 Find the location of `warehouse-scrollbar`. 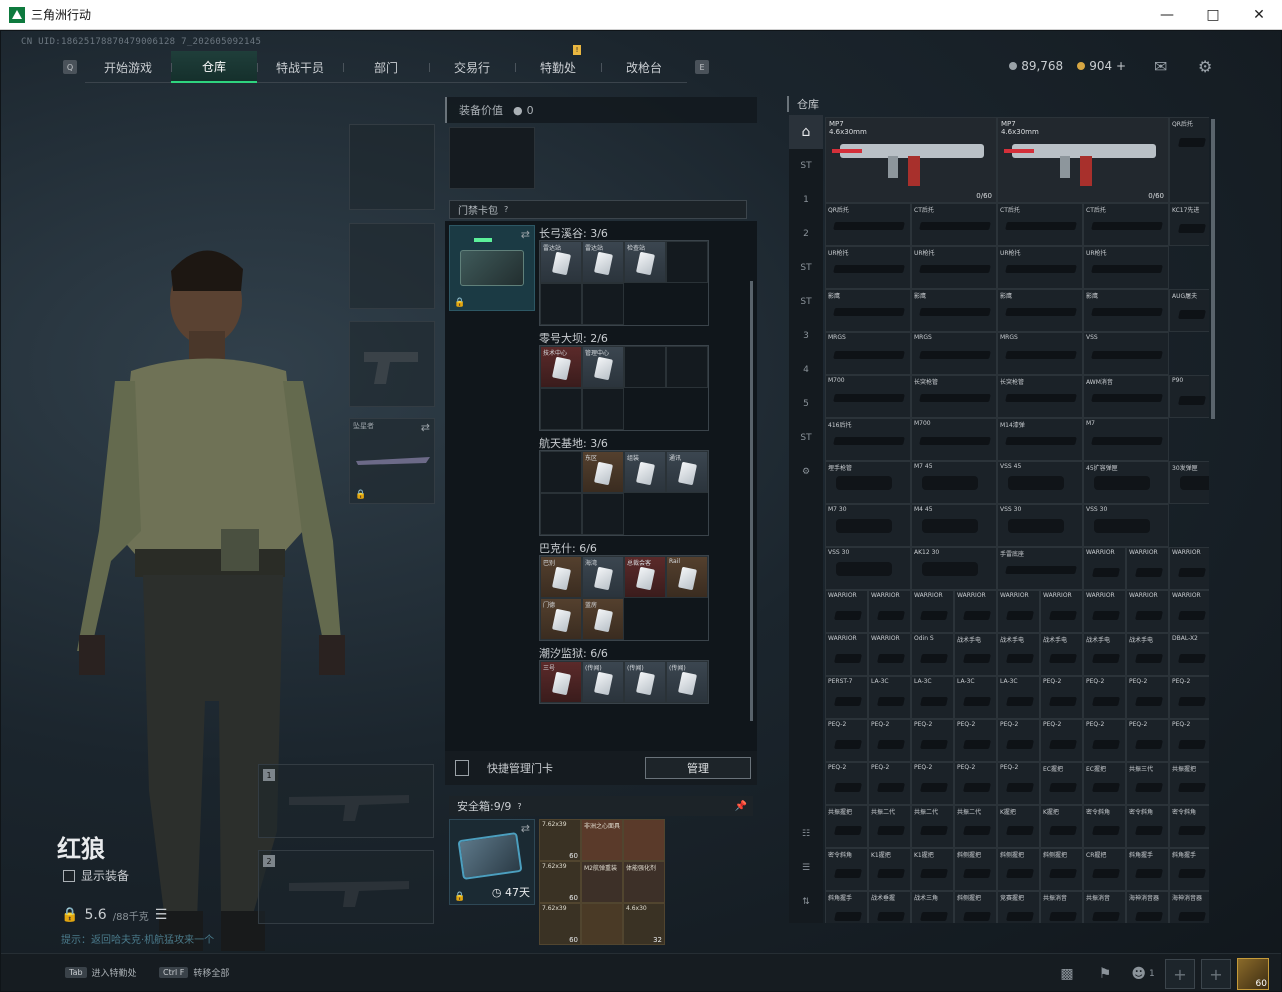

warehouse-scrollbar is located at coordinates (1213, 269).